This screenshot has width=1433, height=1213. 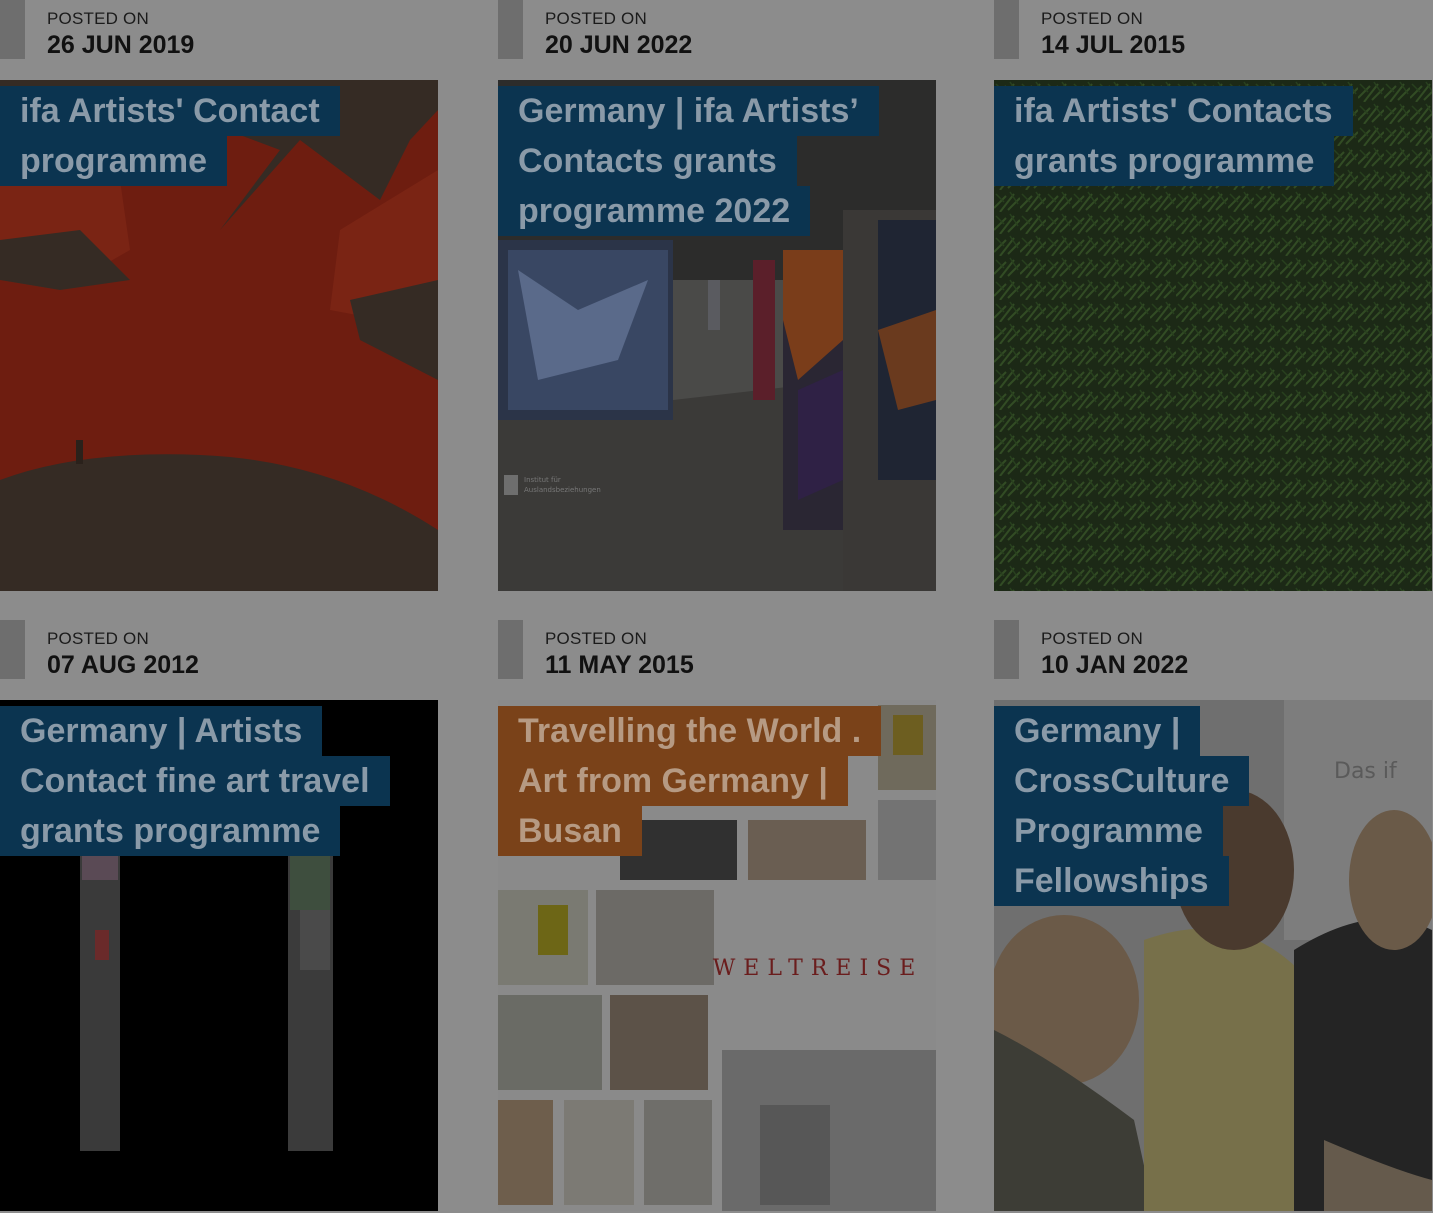 What do you see at coordinates (1213, 659) in the screenshot?
I see `posted-meta: POSTED ON 10 JAN 2022` at bounding box center [1213, 659].